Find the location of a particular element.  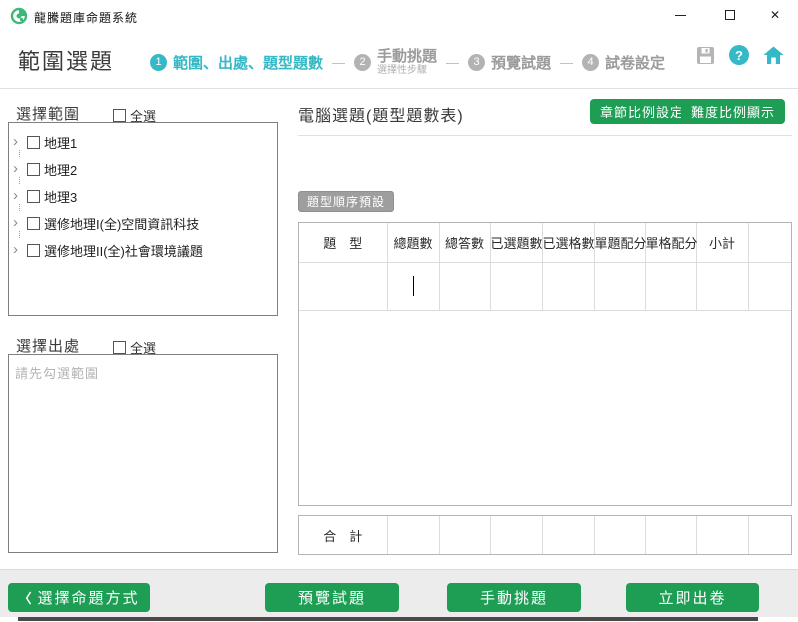

cell-total-questions is located at coordinates (413, 286).